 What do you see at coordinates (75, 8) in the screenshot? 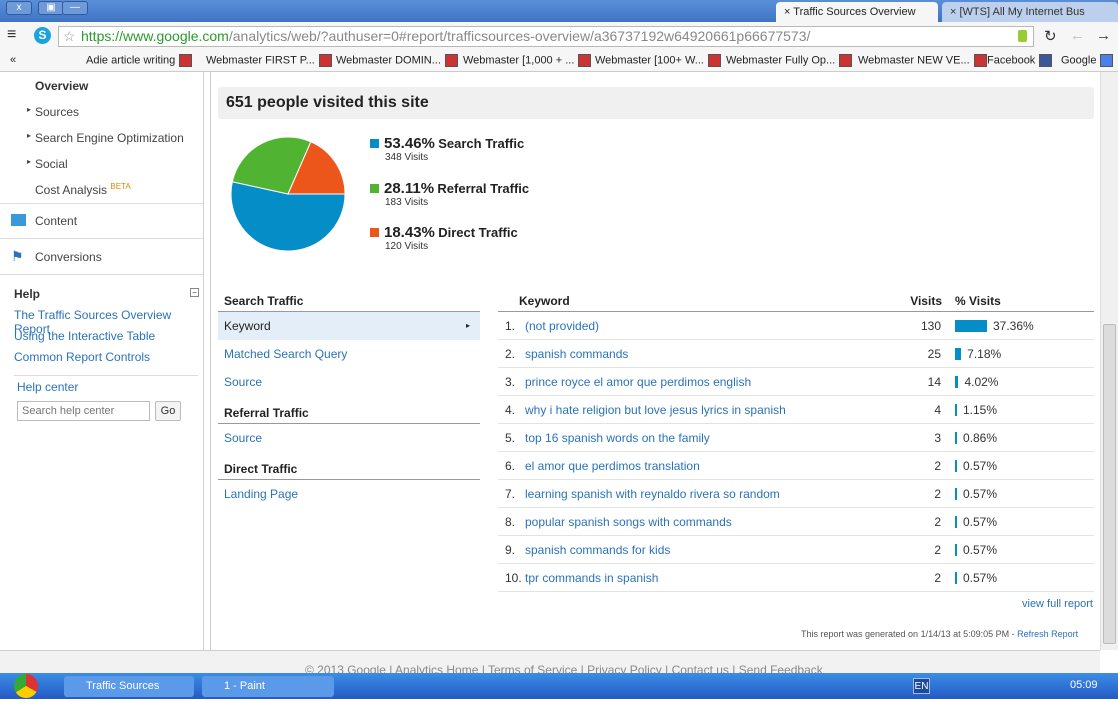
I see `minimize-window-button: —` at bounding box center [75, 8].